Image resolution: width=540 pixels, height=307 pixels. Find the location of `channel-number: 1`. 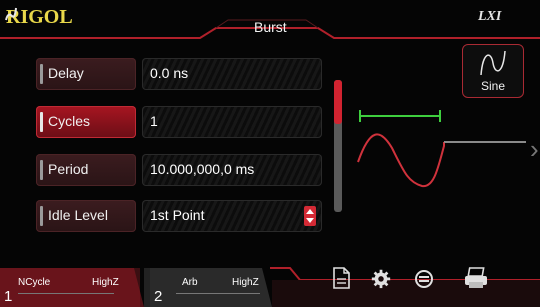

channel-number: 1 is located at coordinates (8, 296).